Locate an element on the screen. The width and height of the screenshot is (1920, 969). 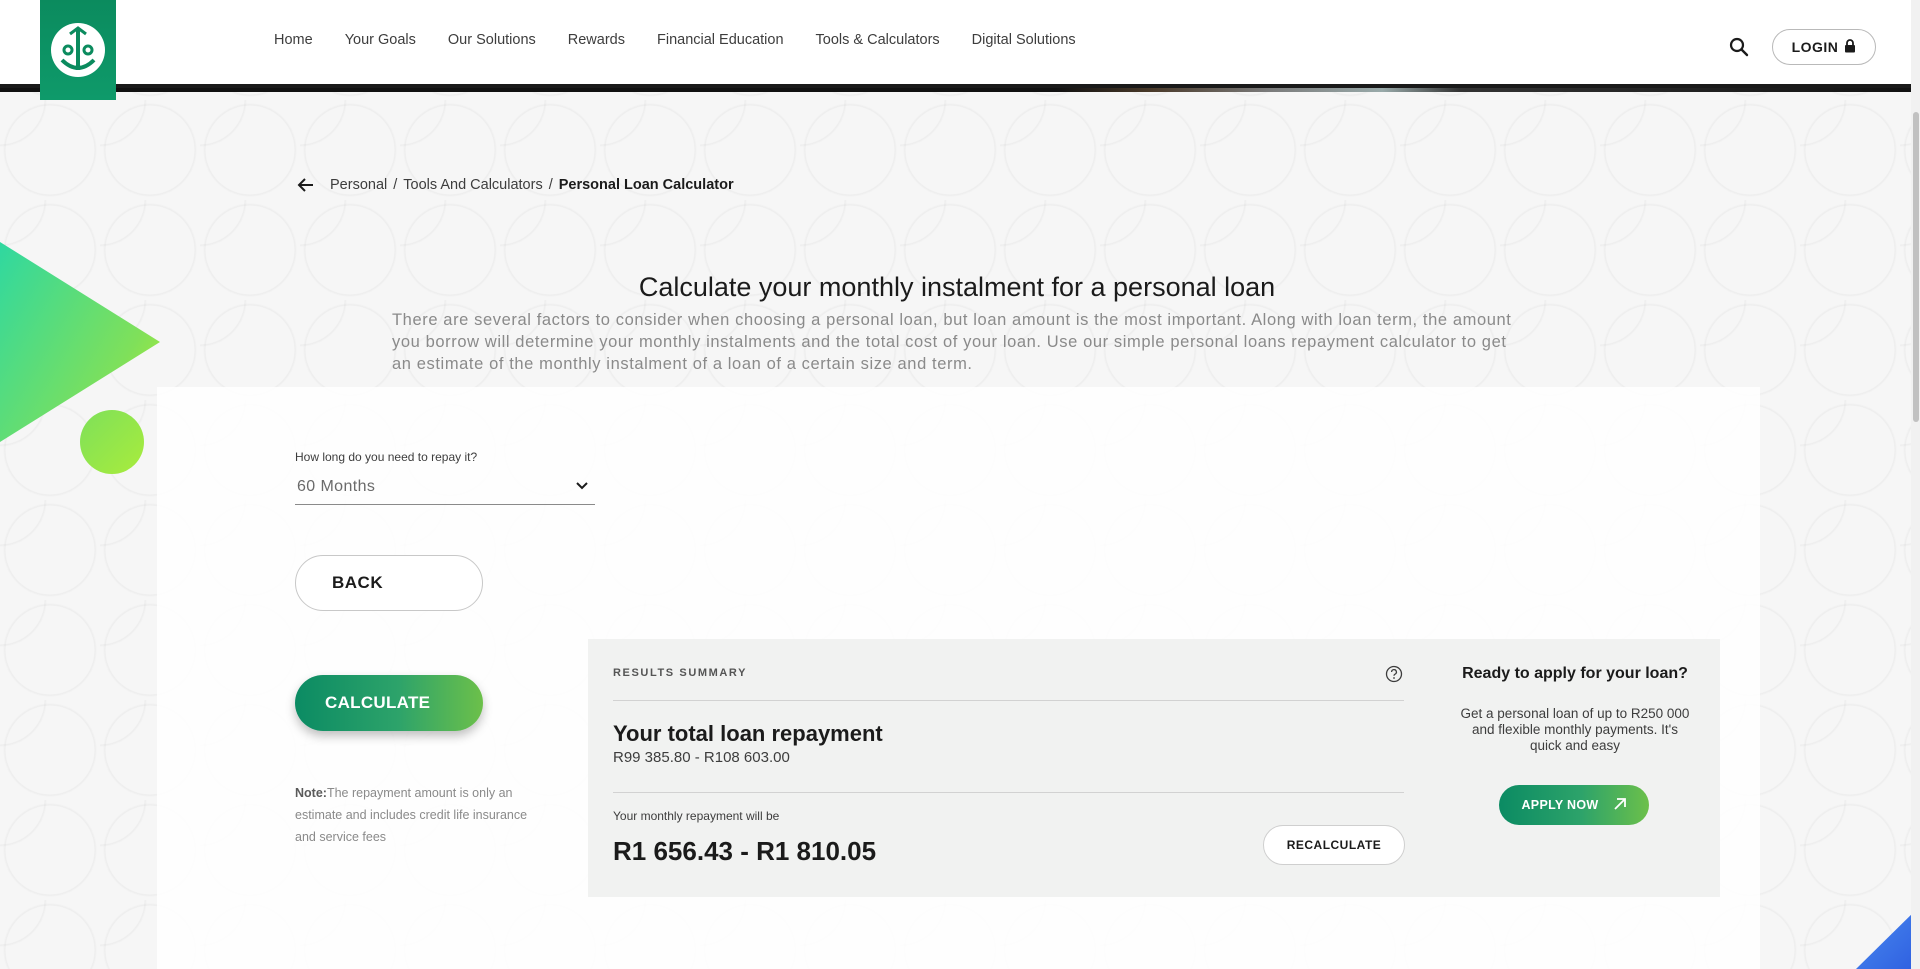
monthly-repayment-value: R1 656.43 - R1 810.05 is located at coordinates (745, 851).